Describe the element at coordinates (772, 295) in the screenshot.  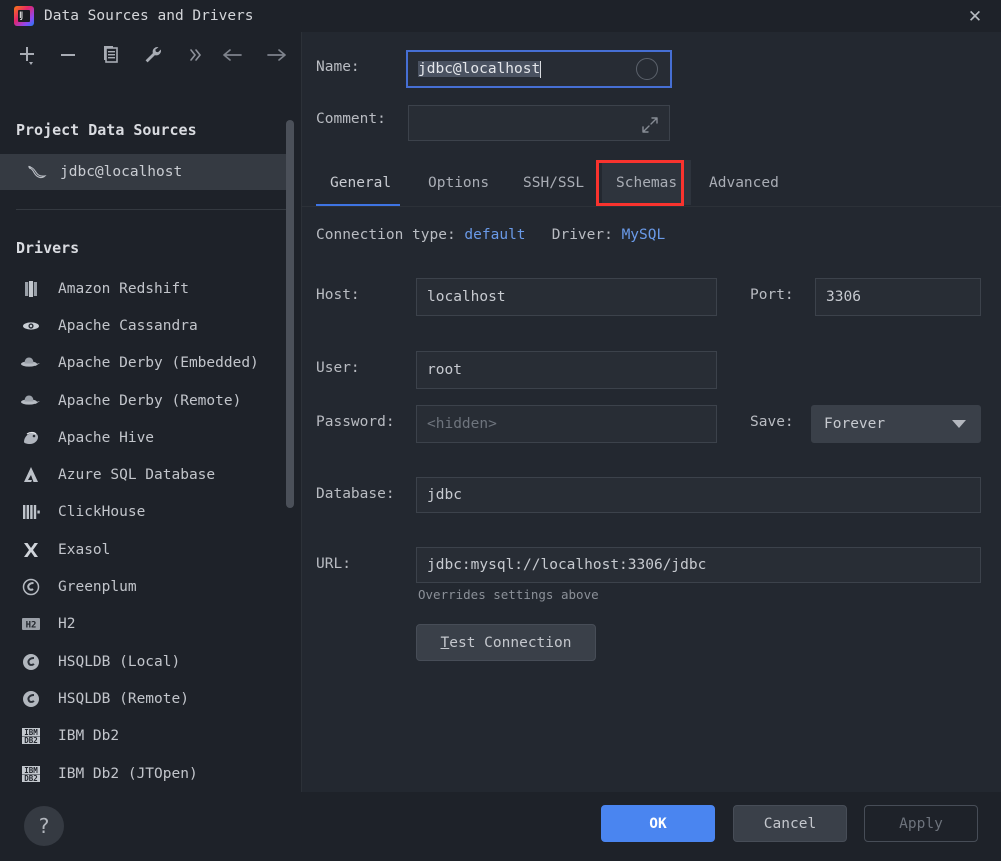
I see `port-label: Port:` at that location.